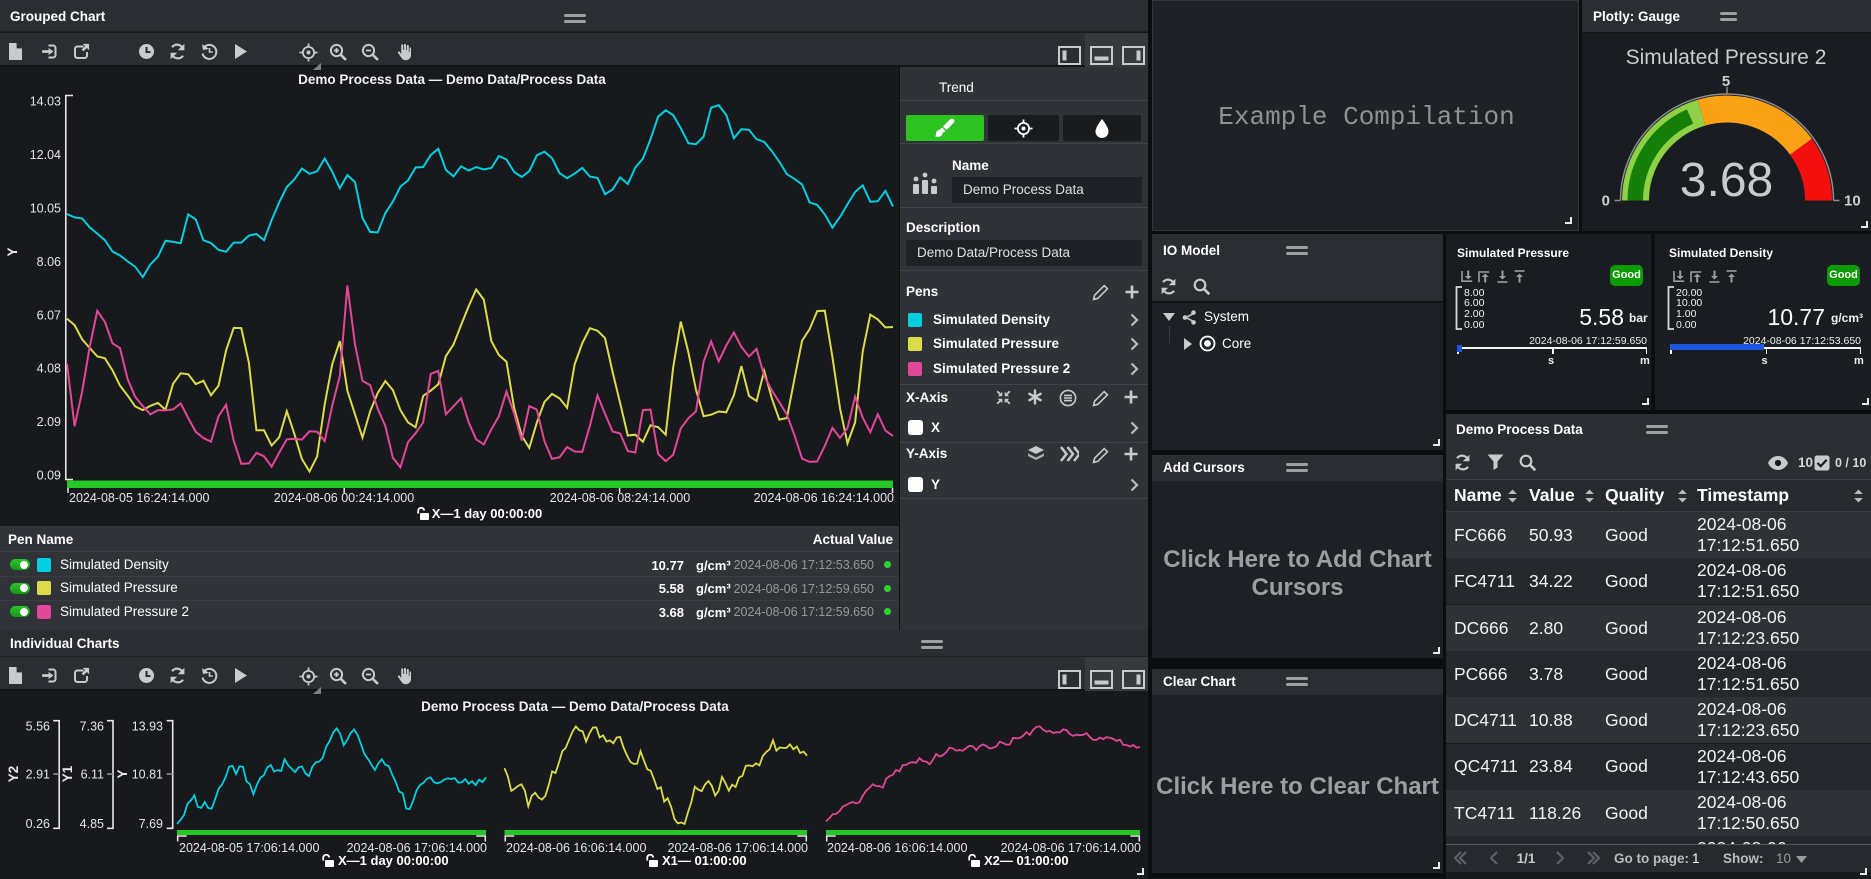 This screenshot has width=1871, height=879. I want to click on svg-text: 0.26, so click(38, 824).